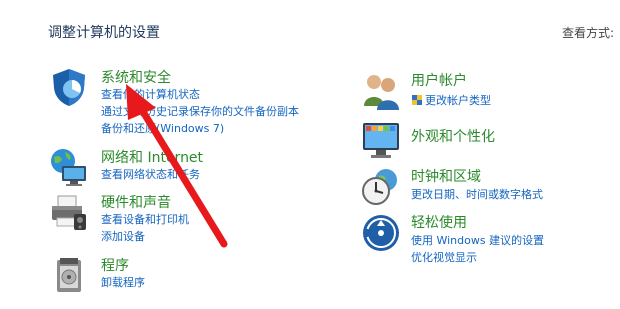 The width and height of the screenshot is (620, 309). What do you see at coordinates (381, 141) in the screenshot?
I see `monitor-icon` at bounding box center [381, 141].